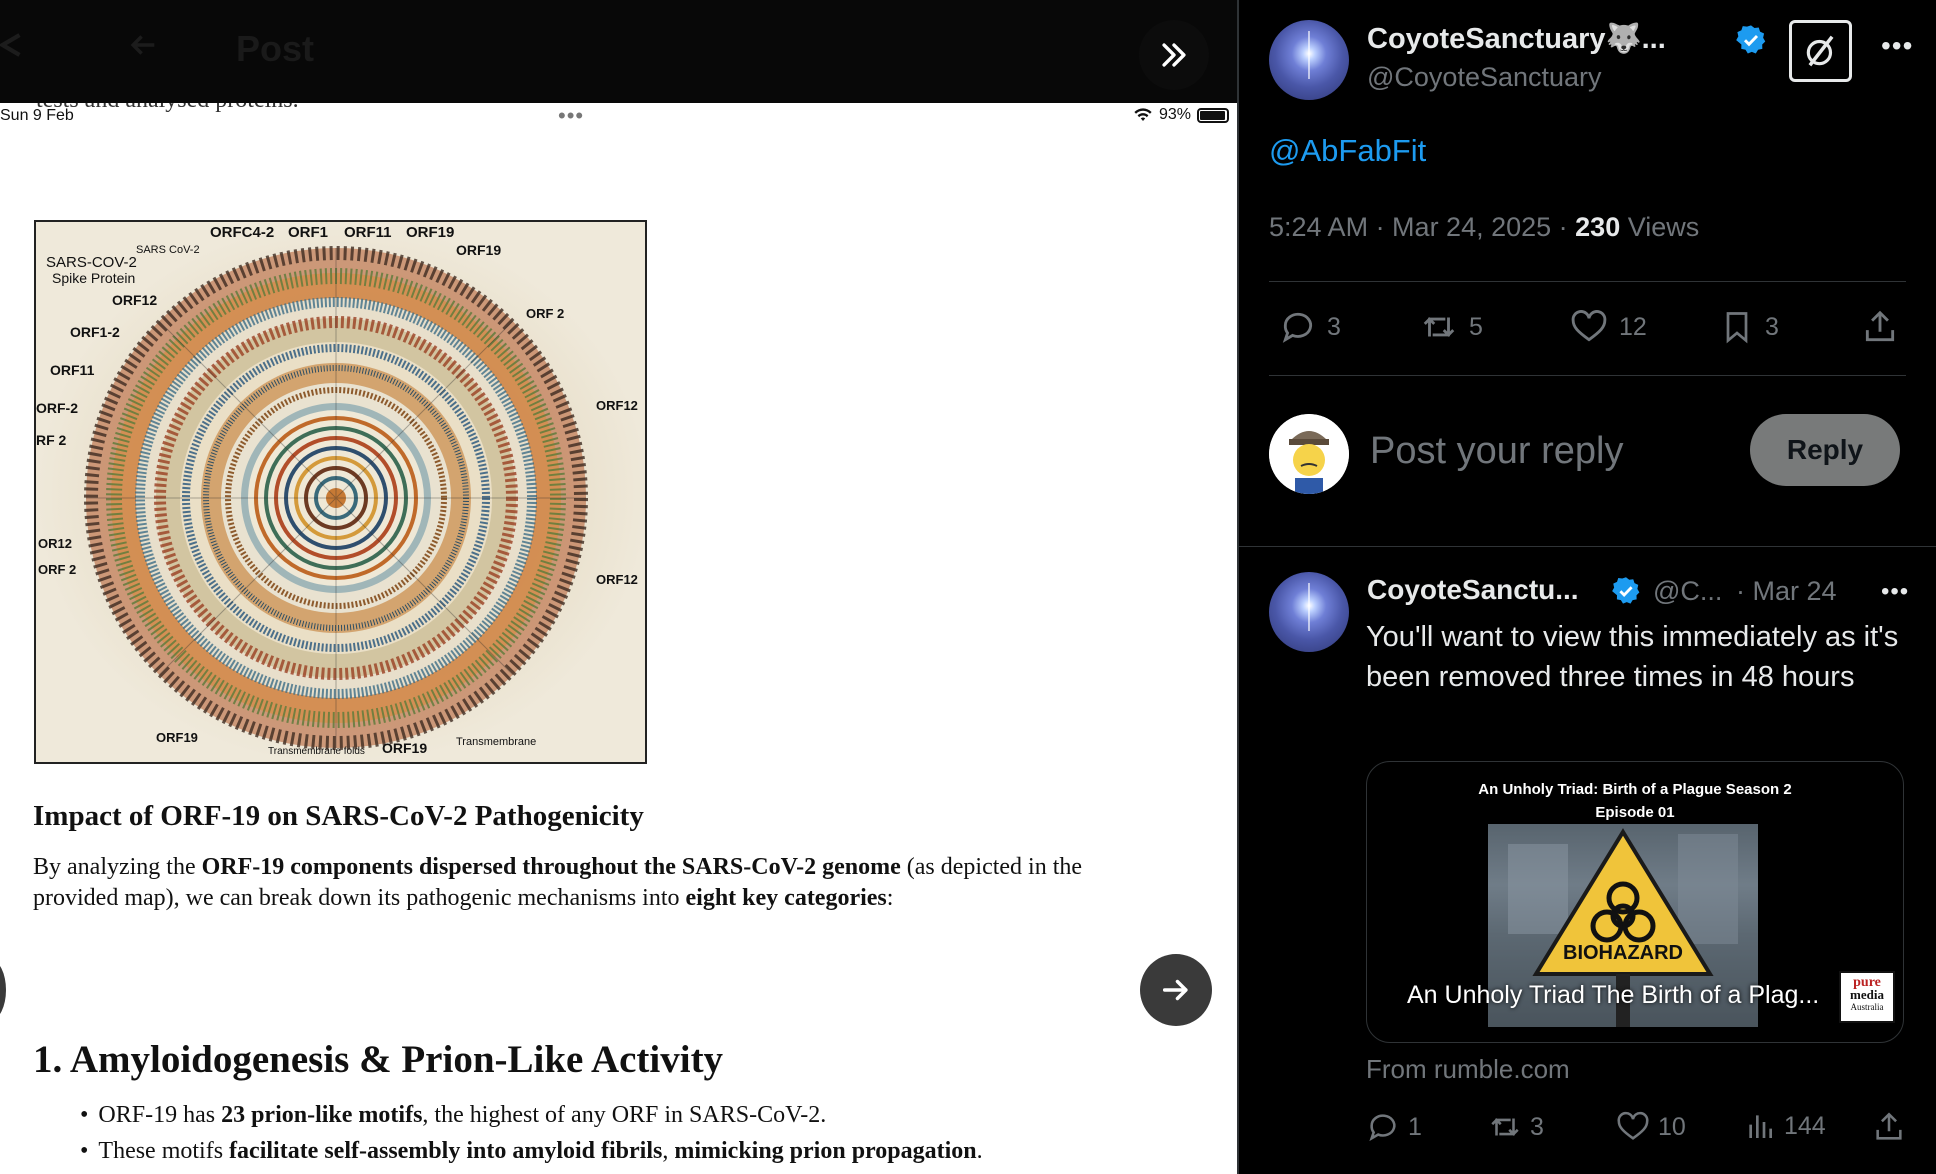 The height and width of the screenshot is (1174, 1936). I want to click on pure-media-logo: pure media Australia, so click(1867, 997).